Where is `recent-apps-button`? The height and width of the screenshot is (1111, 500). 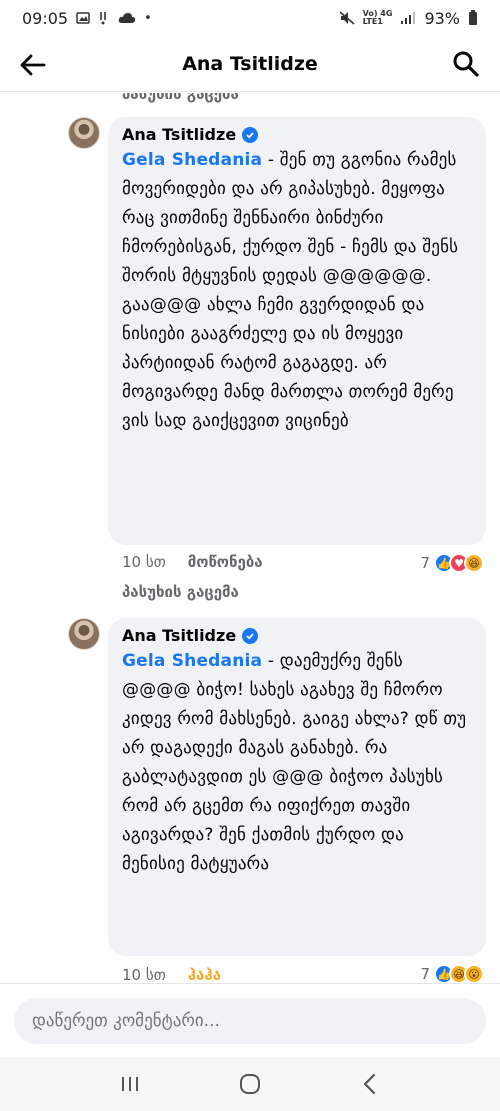
recent-apps-button is located at coordinates (130, 1084).